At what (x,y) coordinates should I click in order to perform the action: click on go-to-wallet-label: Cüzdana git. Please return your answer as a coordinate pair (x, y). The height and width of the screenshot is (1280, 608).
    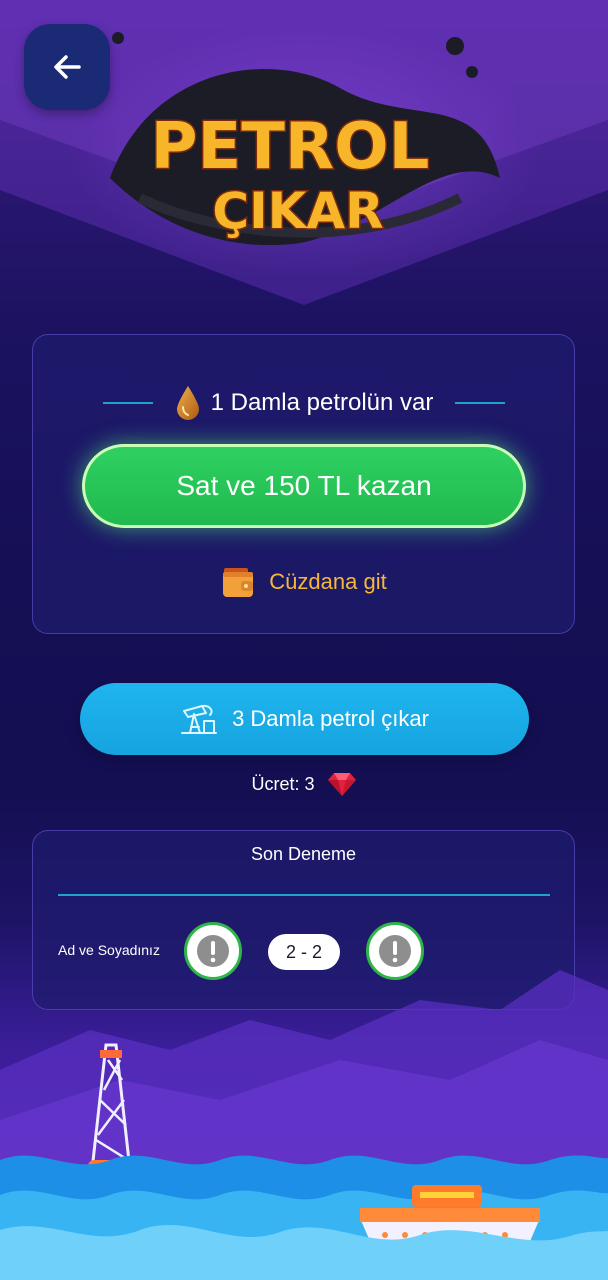
    Looking at the image, I should click on (328, 581).